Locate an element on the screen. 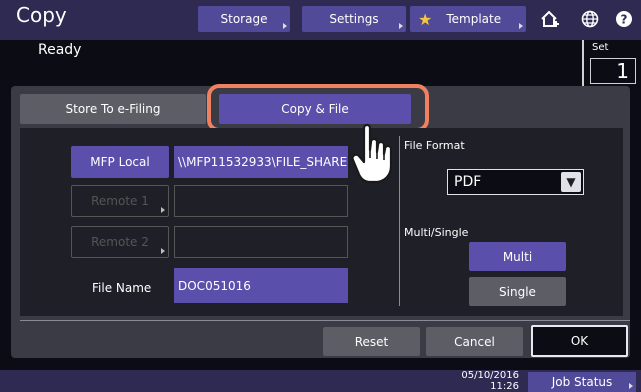 Image resolution: width=641 pixels, height=392 pixels. file-name-input: DOC051016 is located at coordinates (261, 285).